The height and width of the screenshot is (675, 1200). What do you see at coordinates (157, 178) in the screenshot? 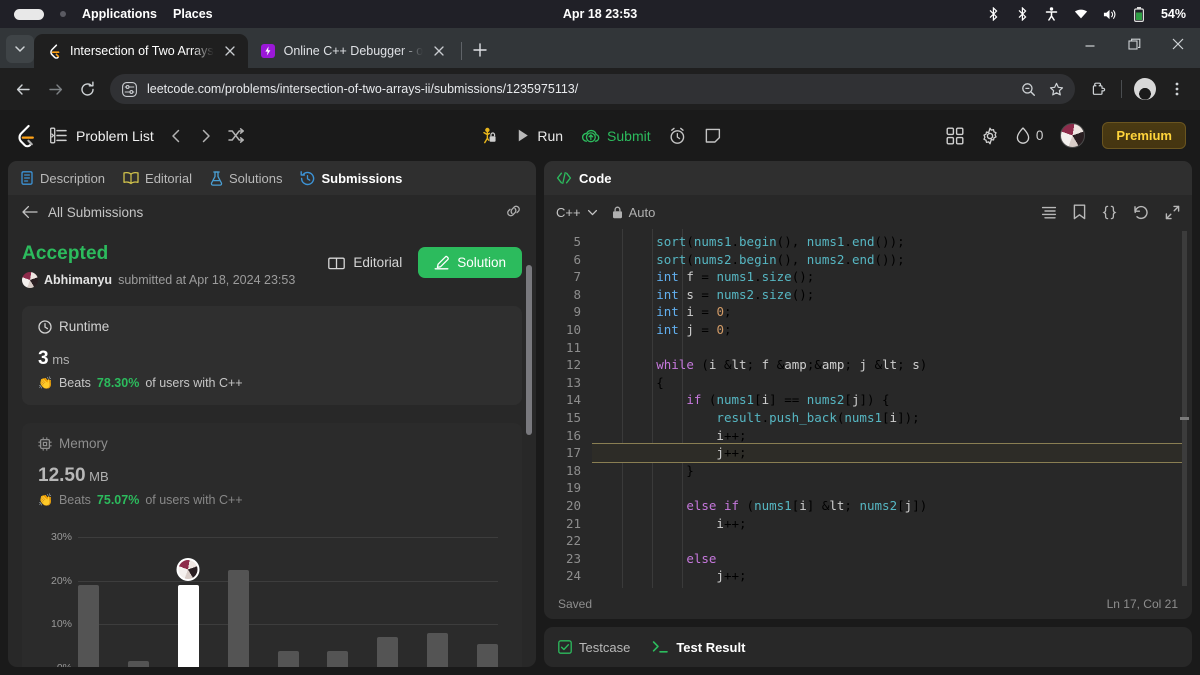
I see `tab-editorial: Editorial` at bounding box center [157, 178].